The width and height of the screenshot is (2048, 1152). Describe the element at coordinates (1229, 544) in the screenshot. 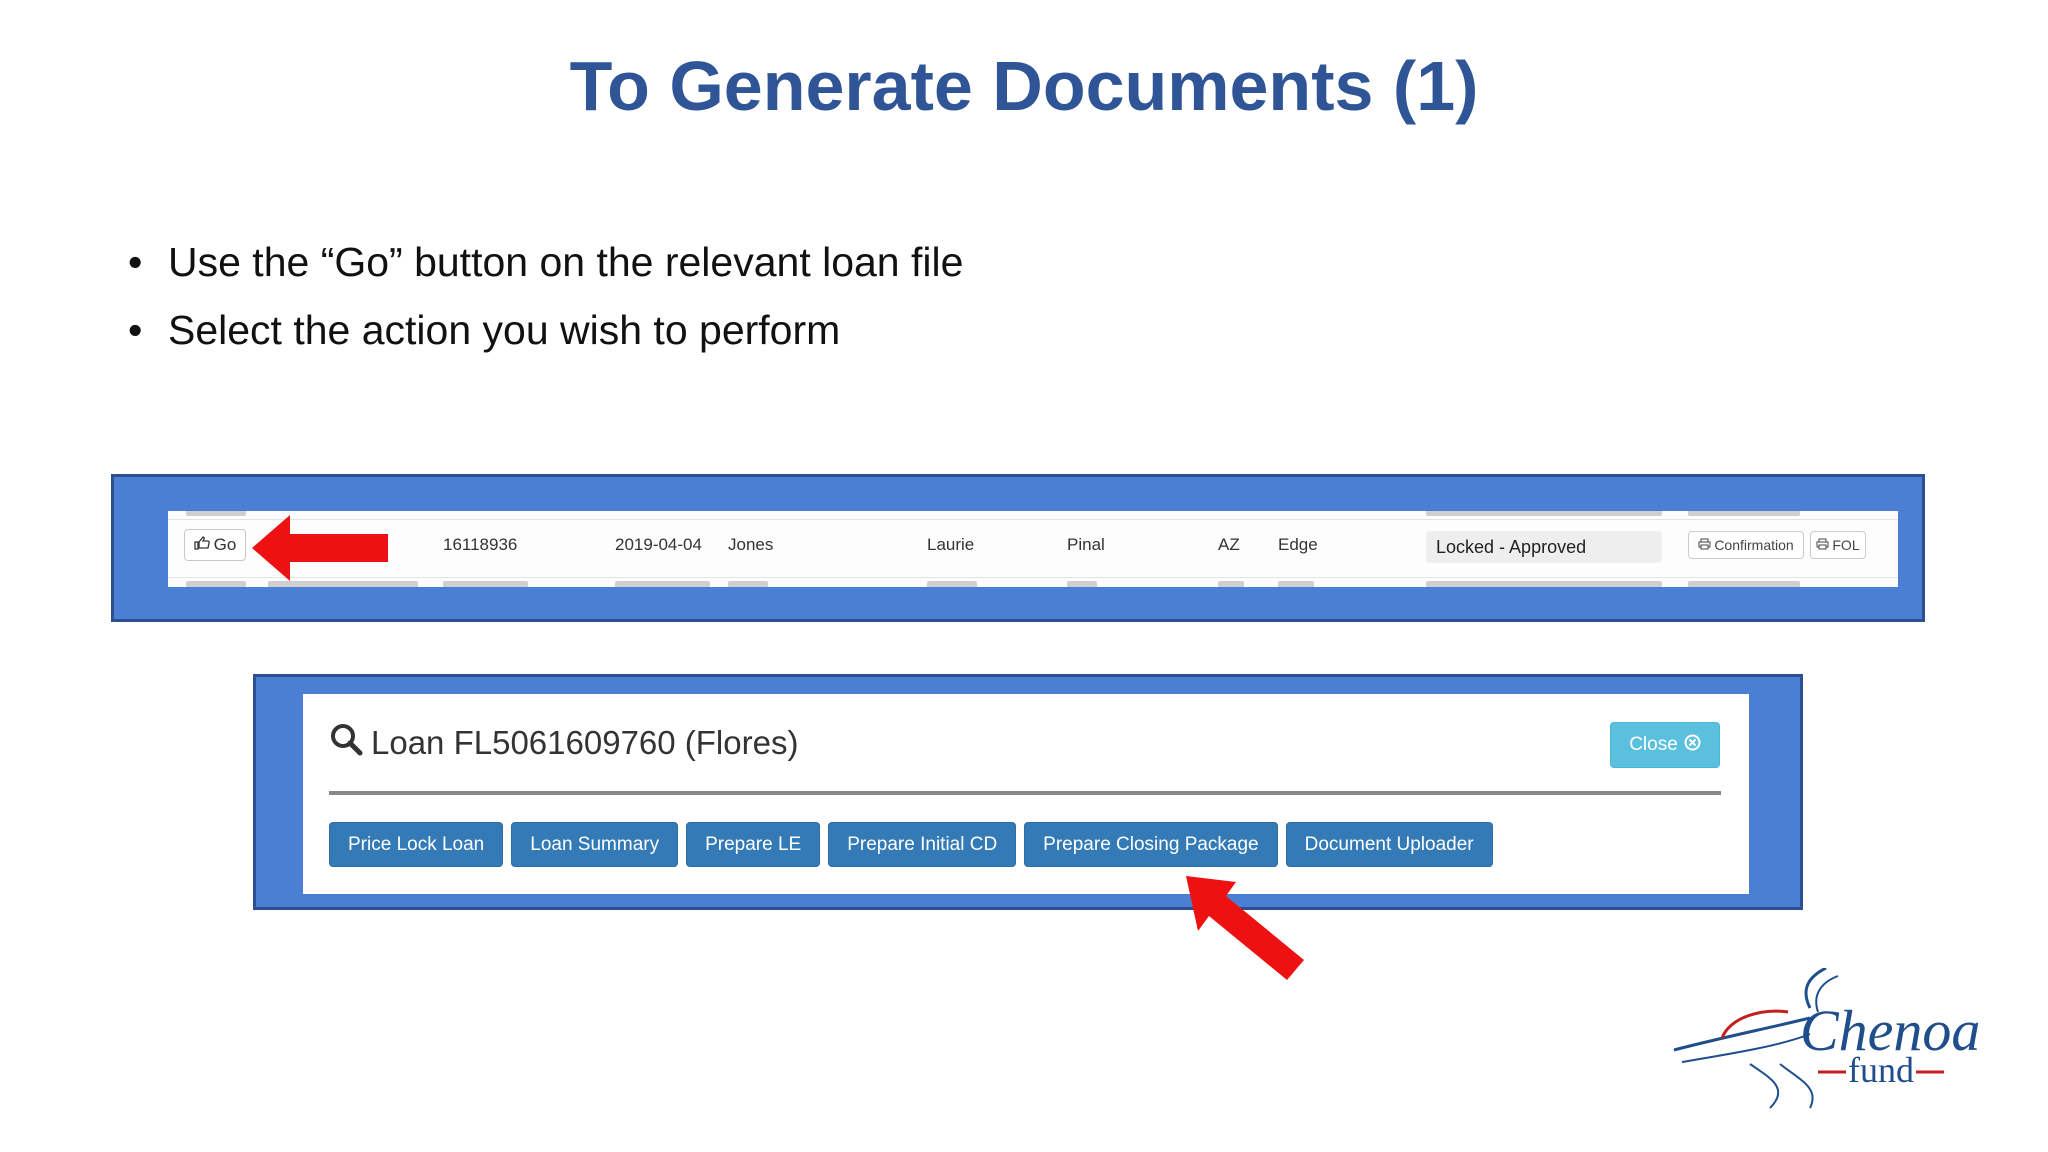

I see `state-cell: AZ` at that location.